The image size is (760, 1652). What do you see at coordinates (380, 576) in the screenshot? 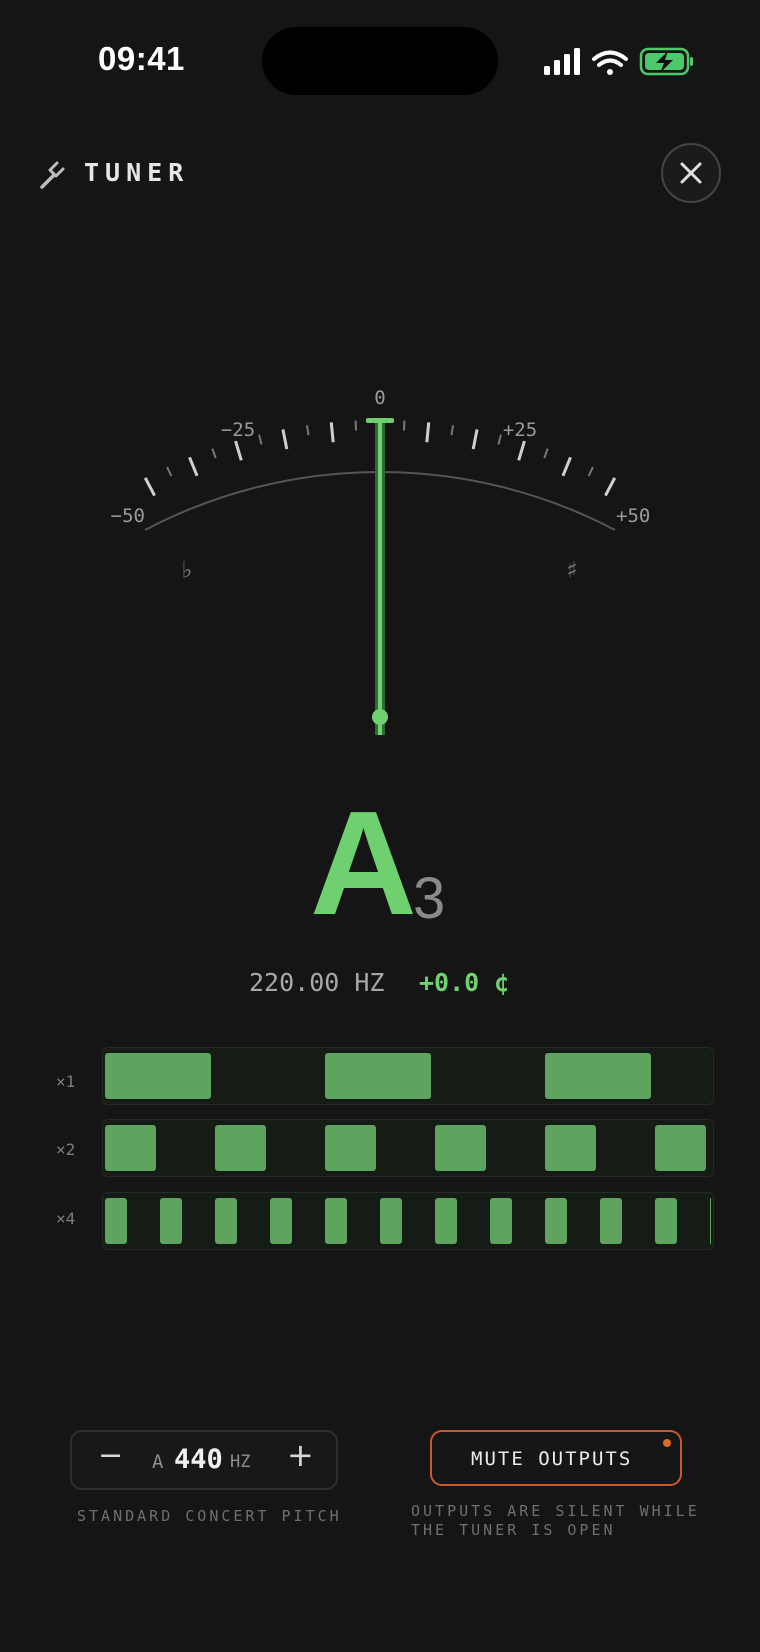
I see `meter-needle` at bounding box center [380, 576].